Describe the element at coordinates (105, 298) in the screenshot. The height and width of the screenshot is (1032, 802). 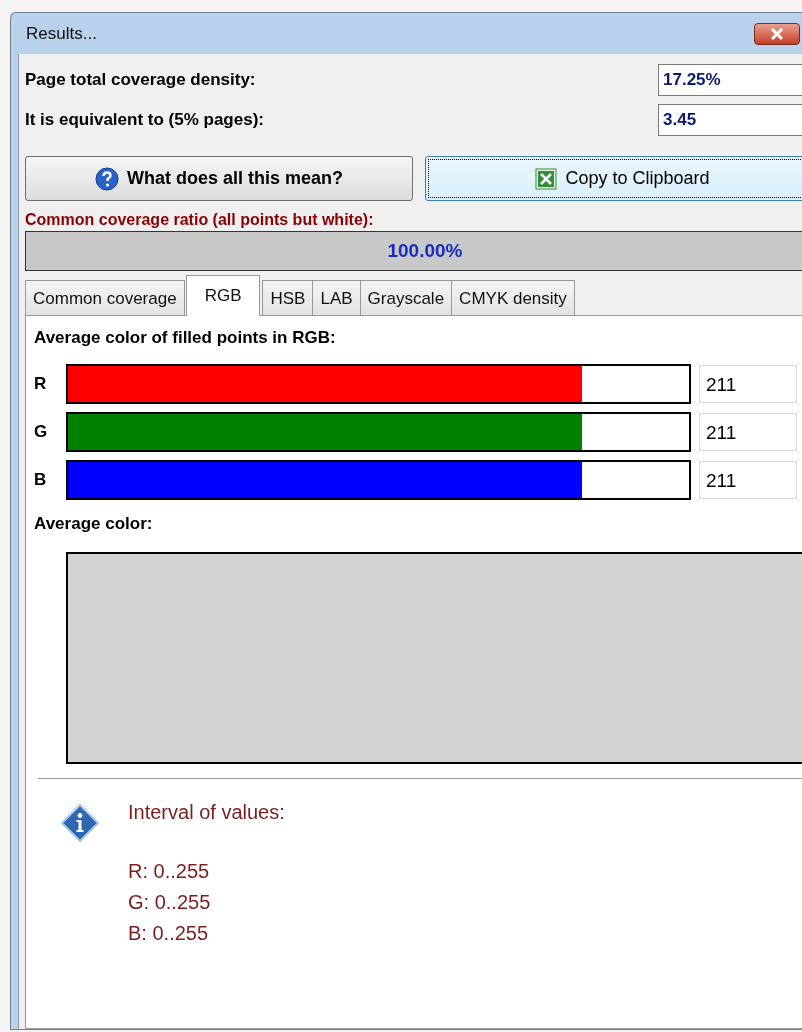
I see `tab: Common coverage` at that location.